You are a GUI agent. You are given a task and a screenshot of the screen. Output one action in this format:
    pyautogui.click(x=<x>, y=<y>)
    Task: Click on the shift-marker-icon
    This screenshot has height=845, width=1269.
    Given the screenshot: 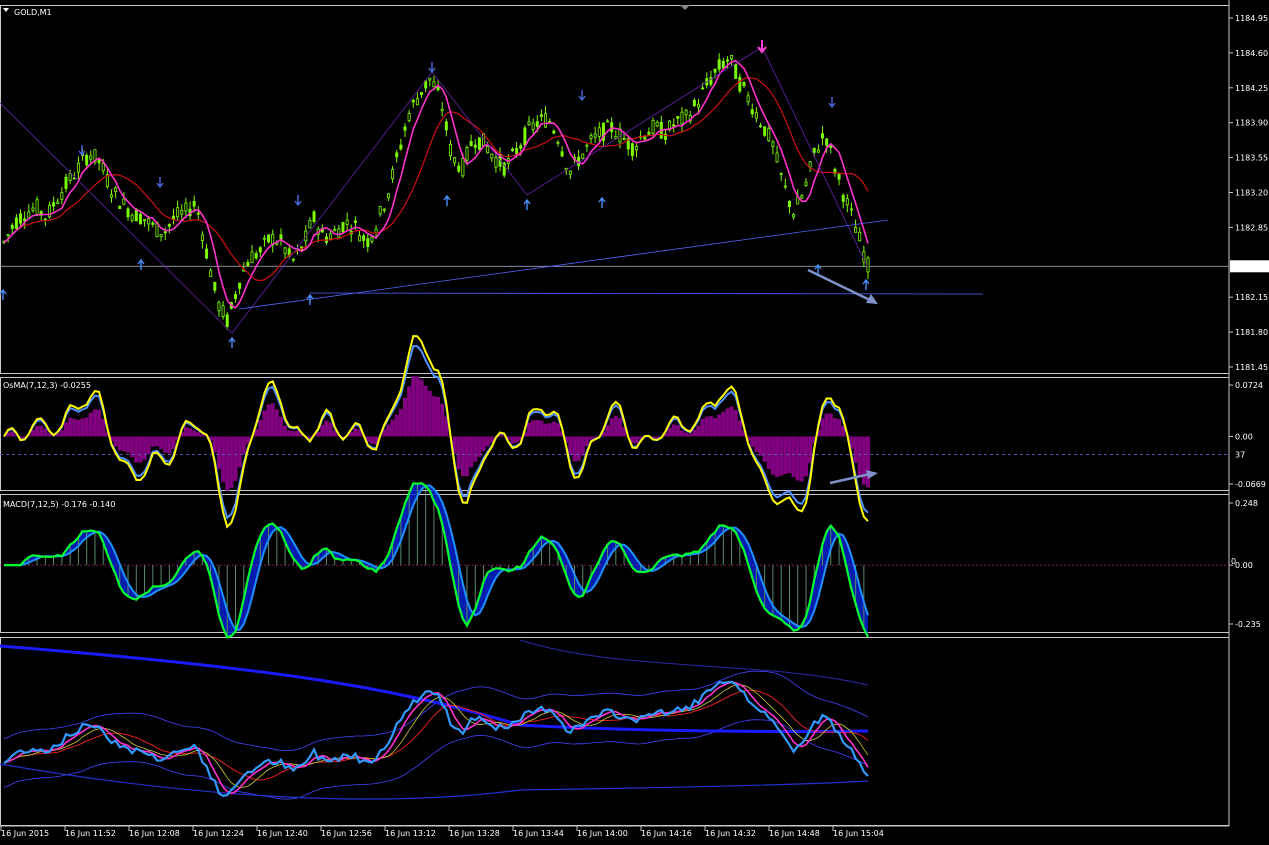 What is the action you would take?
    pyautogui.click(x=685, y=7)
    